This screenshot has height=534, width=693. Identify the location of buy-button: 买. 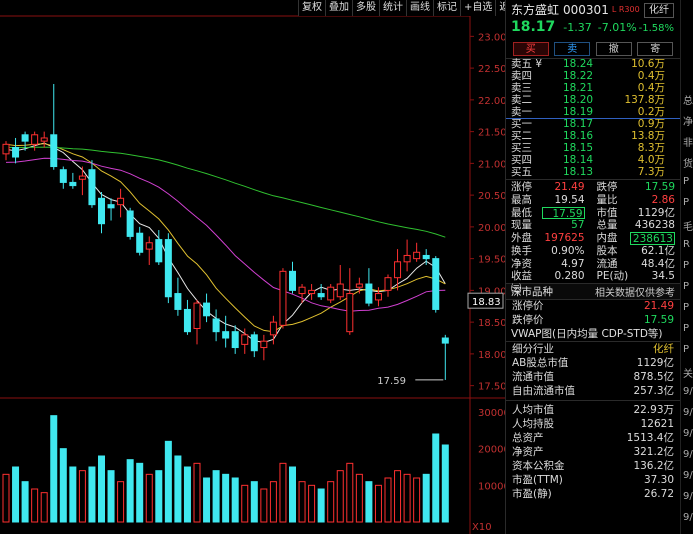
(530, 48).